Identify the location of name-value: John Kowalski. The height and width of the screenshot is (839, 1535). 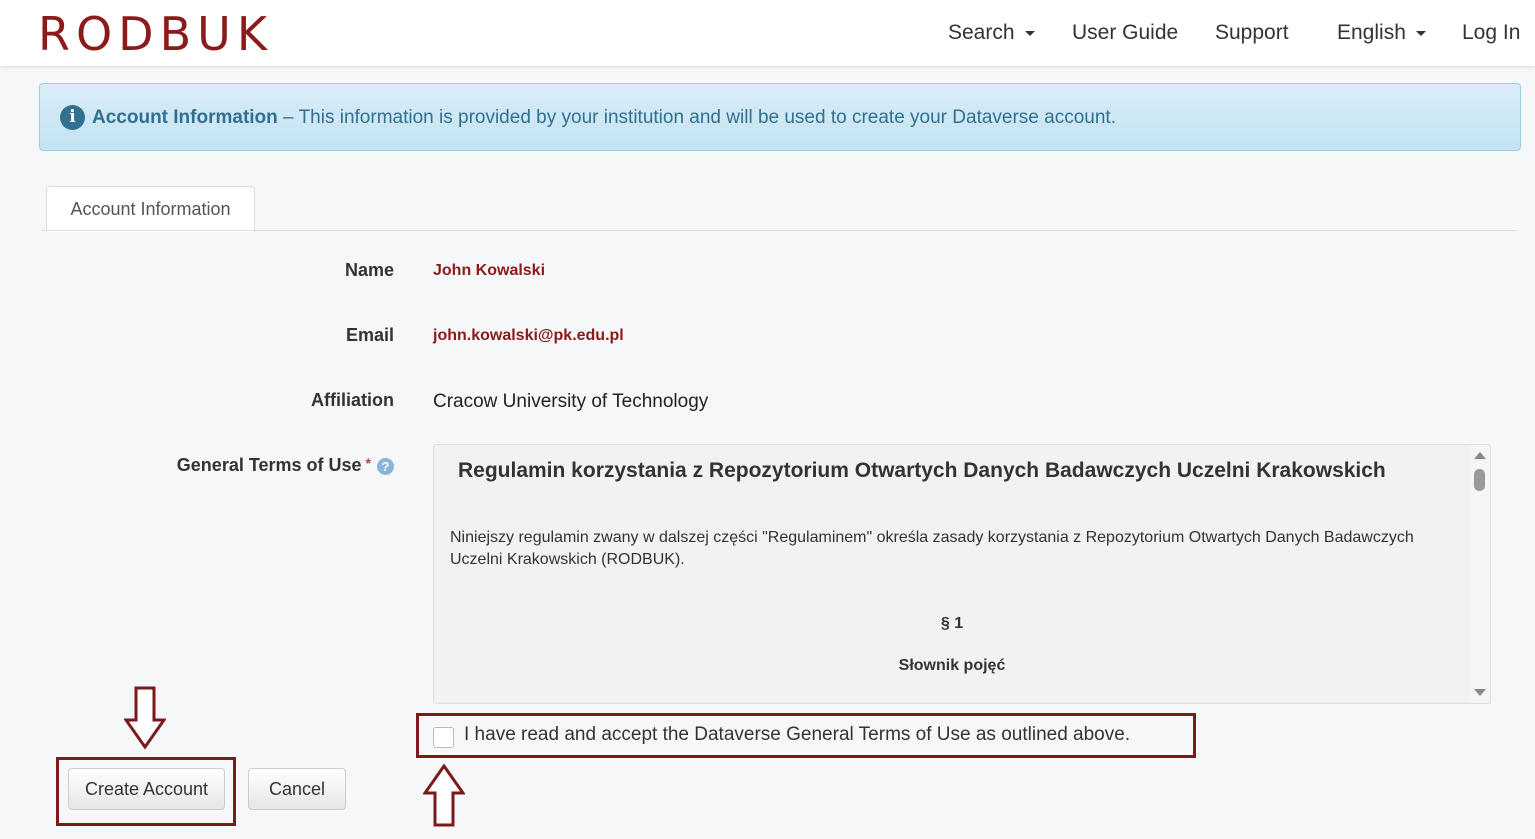
(489, 270).